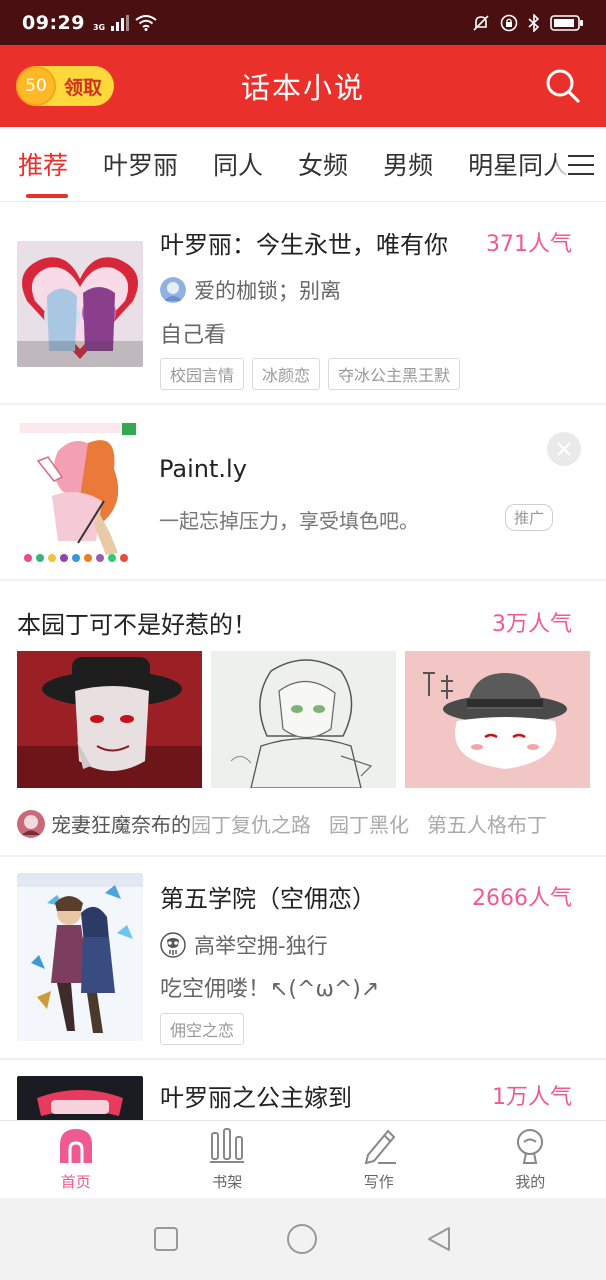 This screenshot has height=1280, width=606. I want to click on ad-description: 一起忘掉压力，享受填色吧。, so click(289, 521).